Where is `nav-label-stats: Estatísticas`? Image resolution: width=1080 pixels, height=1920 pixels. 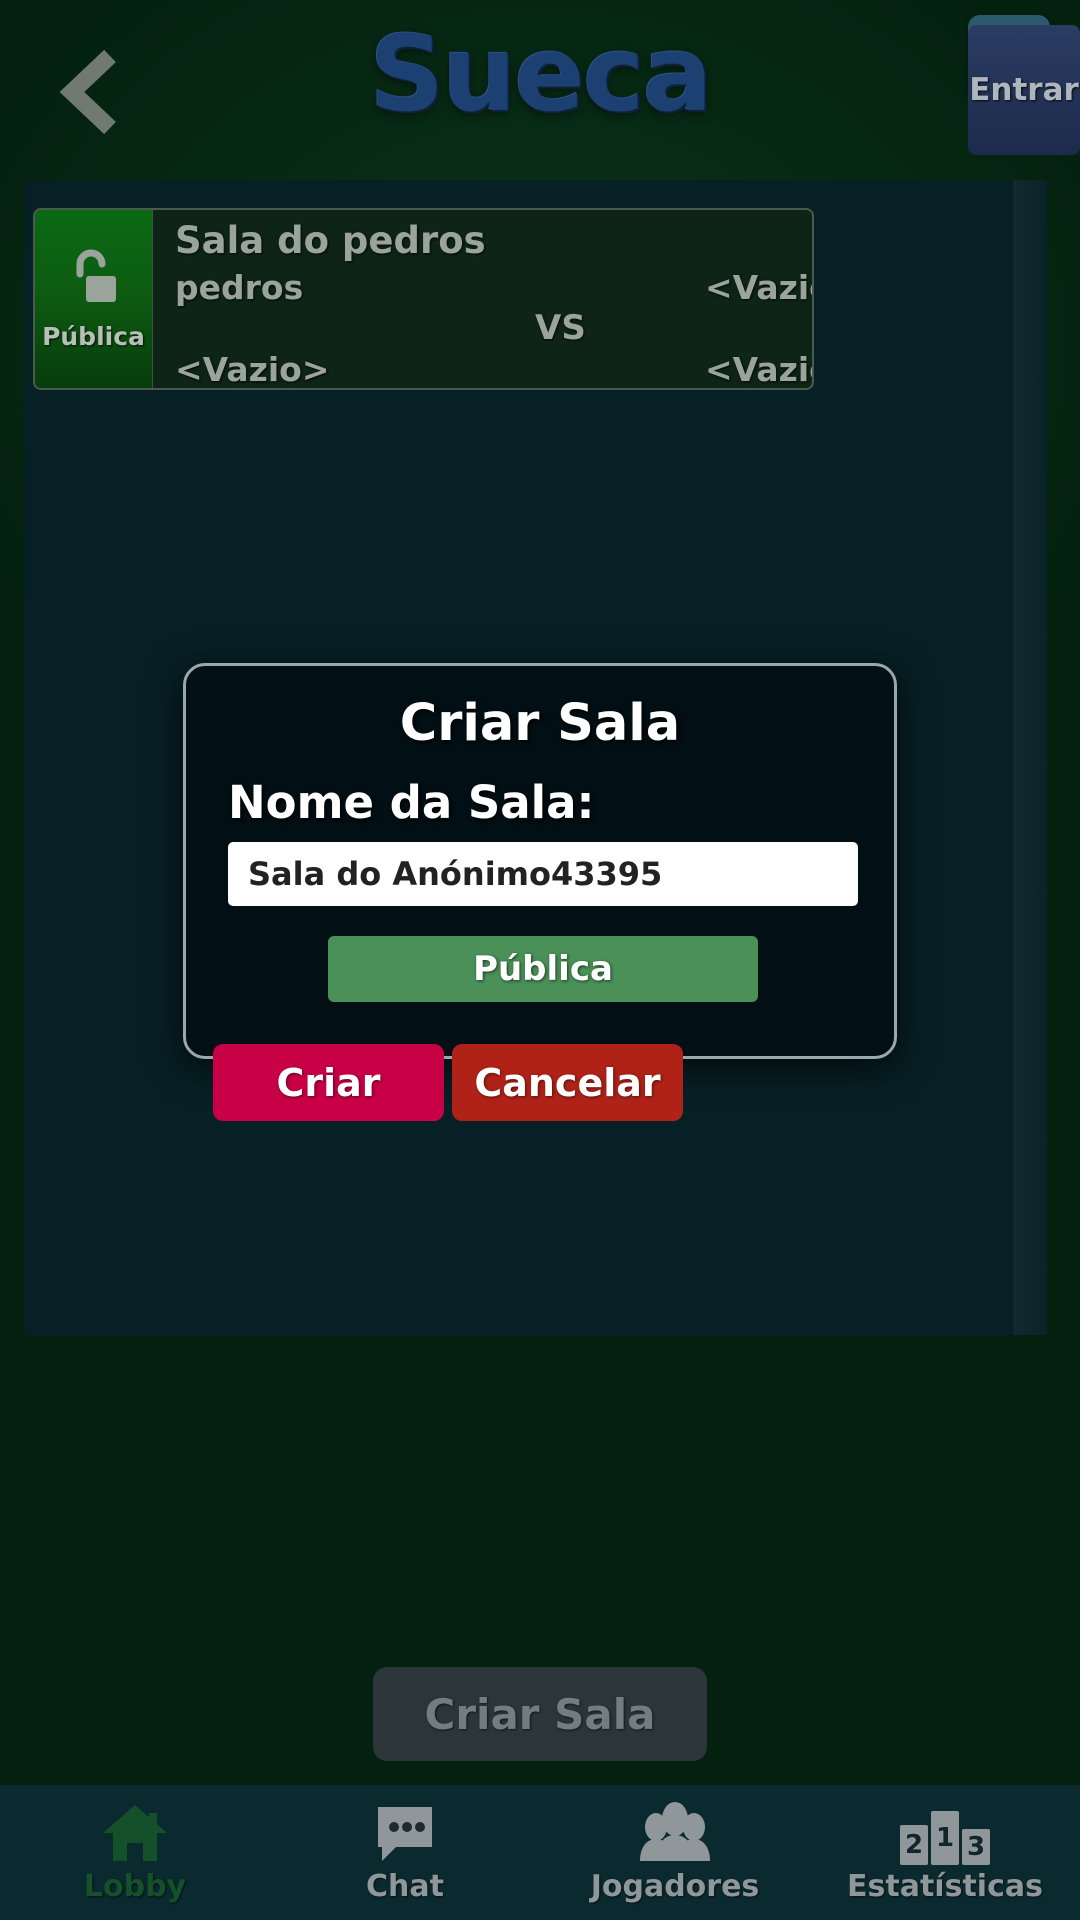
nav-label-stats: Estatísticas is located at coordinates (945, 1886).